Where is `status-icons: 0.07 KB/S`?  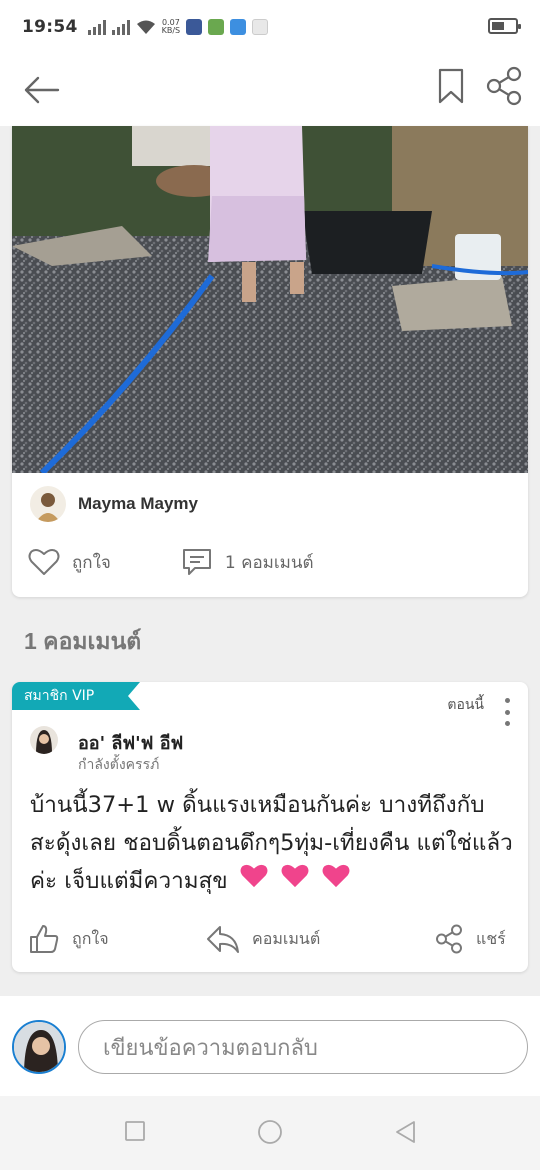 status-icons: 0.07 KB/S is located at coordinates (178, 27).